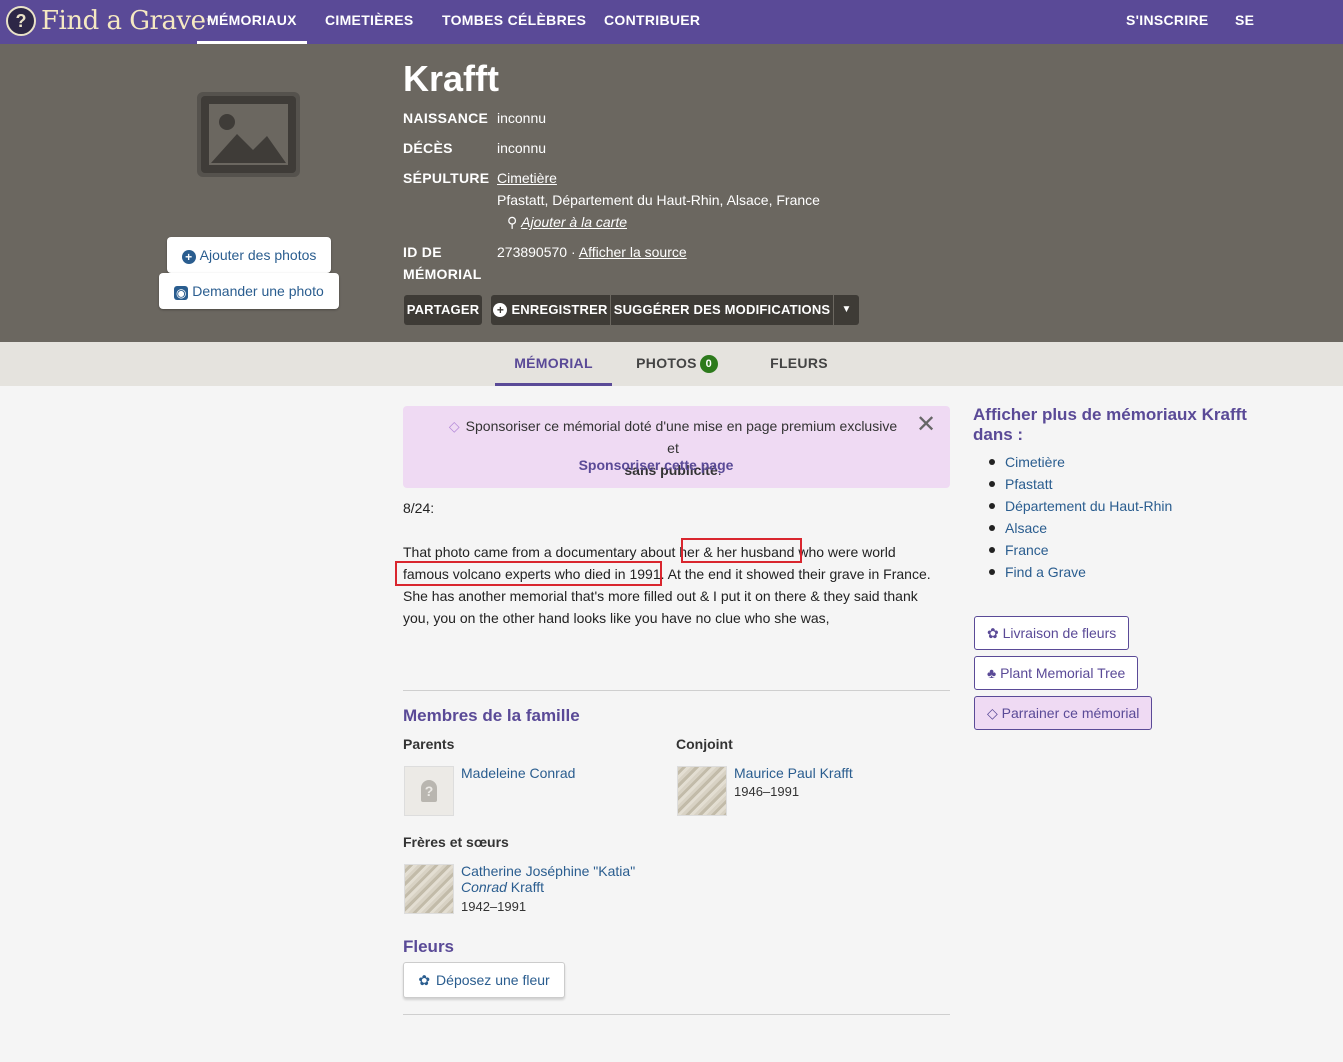 Image resolution: width=1343 pixels, height=1062 pixels. I want to click on birth-value: inconnu, so click(522, 118).